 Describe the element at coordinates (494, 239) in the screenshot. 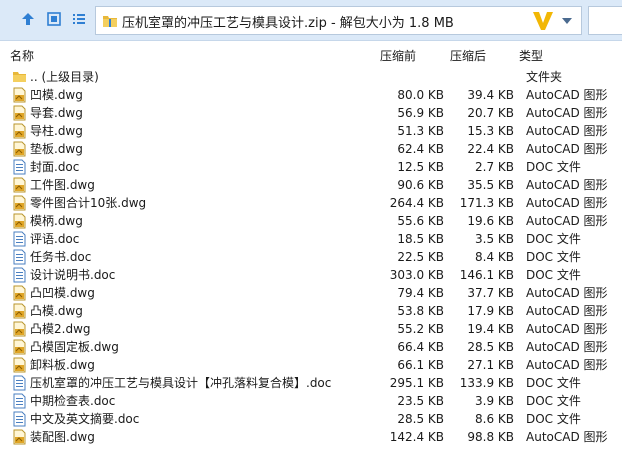

I see `original-size: 3.5 KB` at that location.